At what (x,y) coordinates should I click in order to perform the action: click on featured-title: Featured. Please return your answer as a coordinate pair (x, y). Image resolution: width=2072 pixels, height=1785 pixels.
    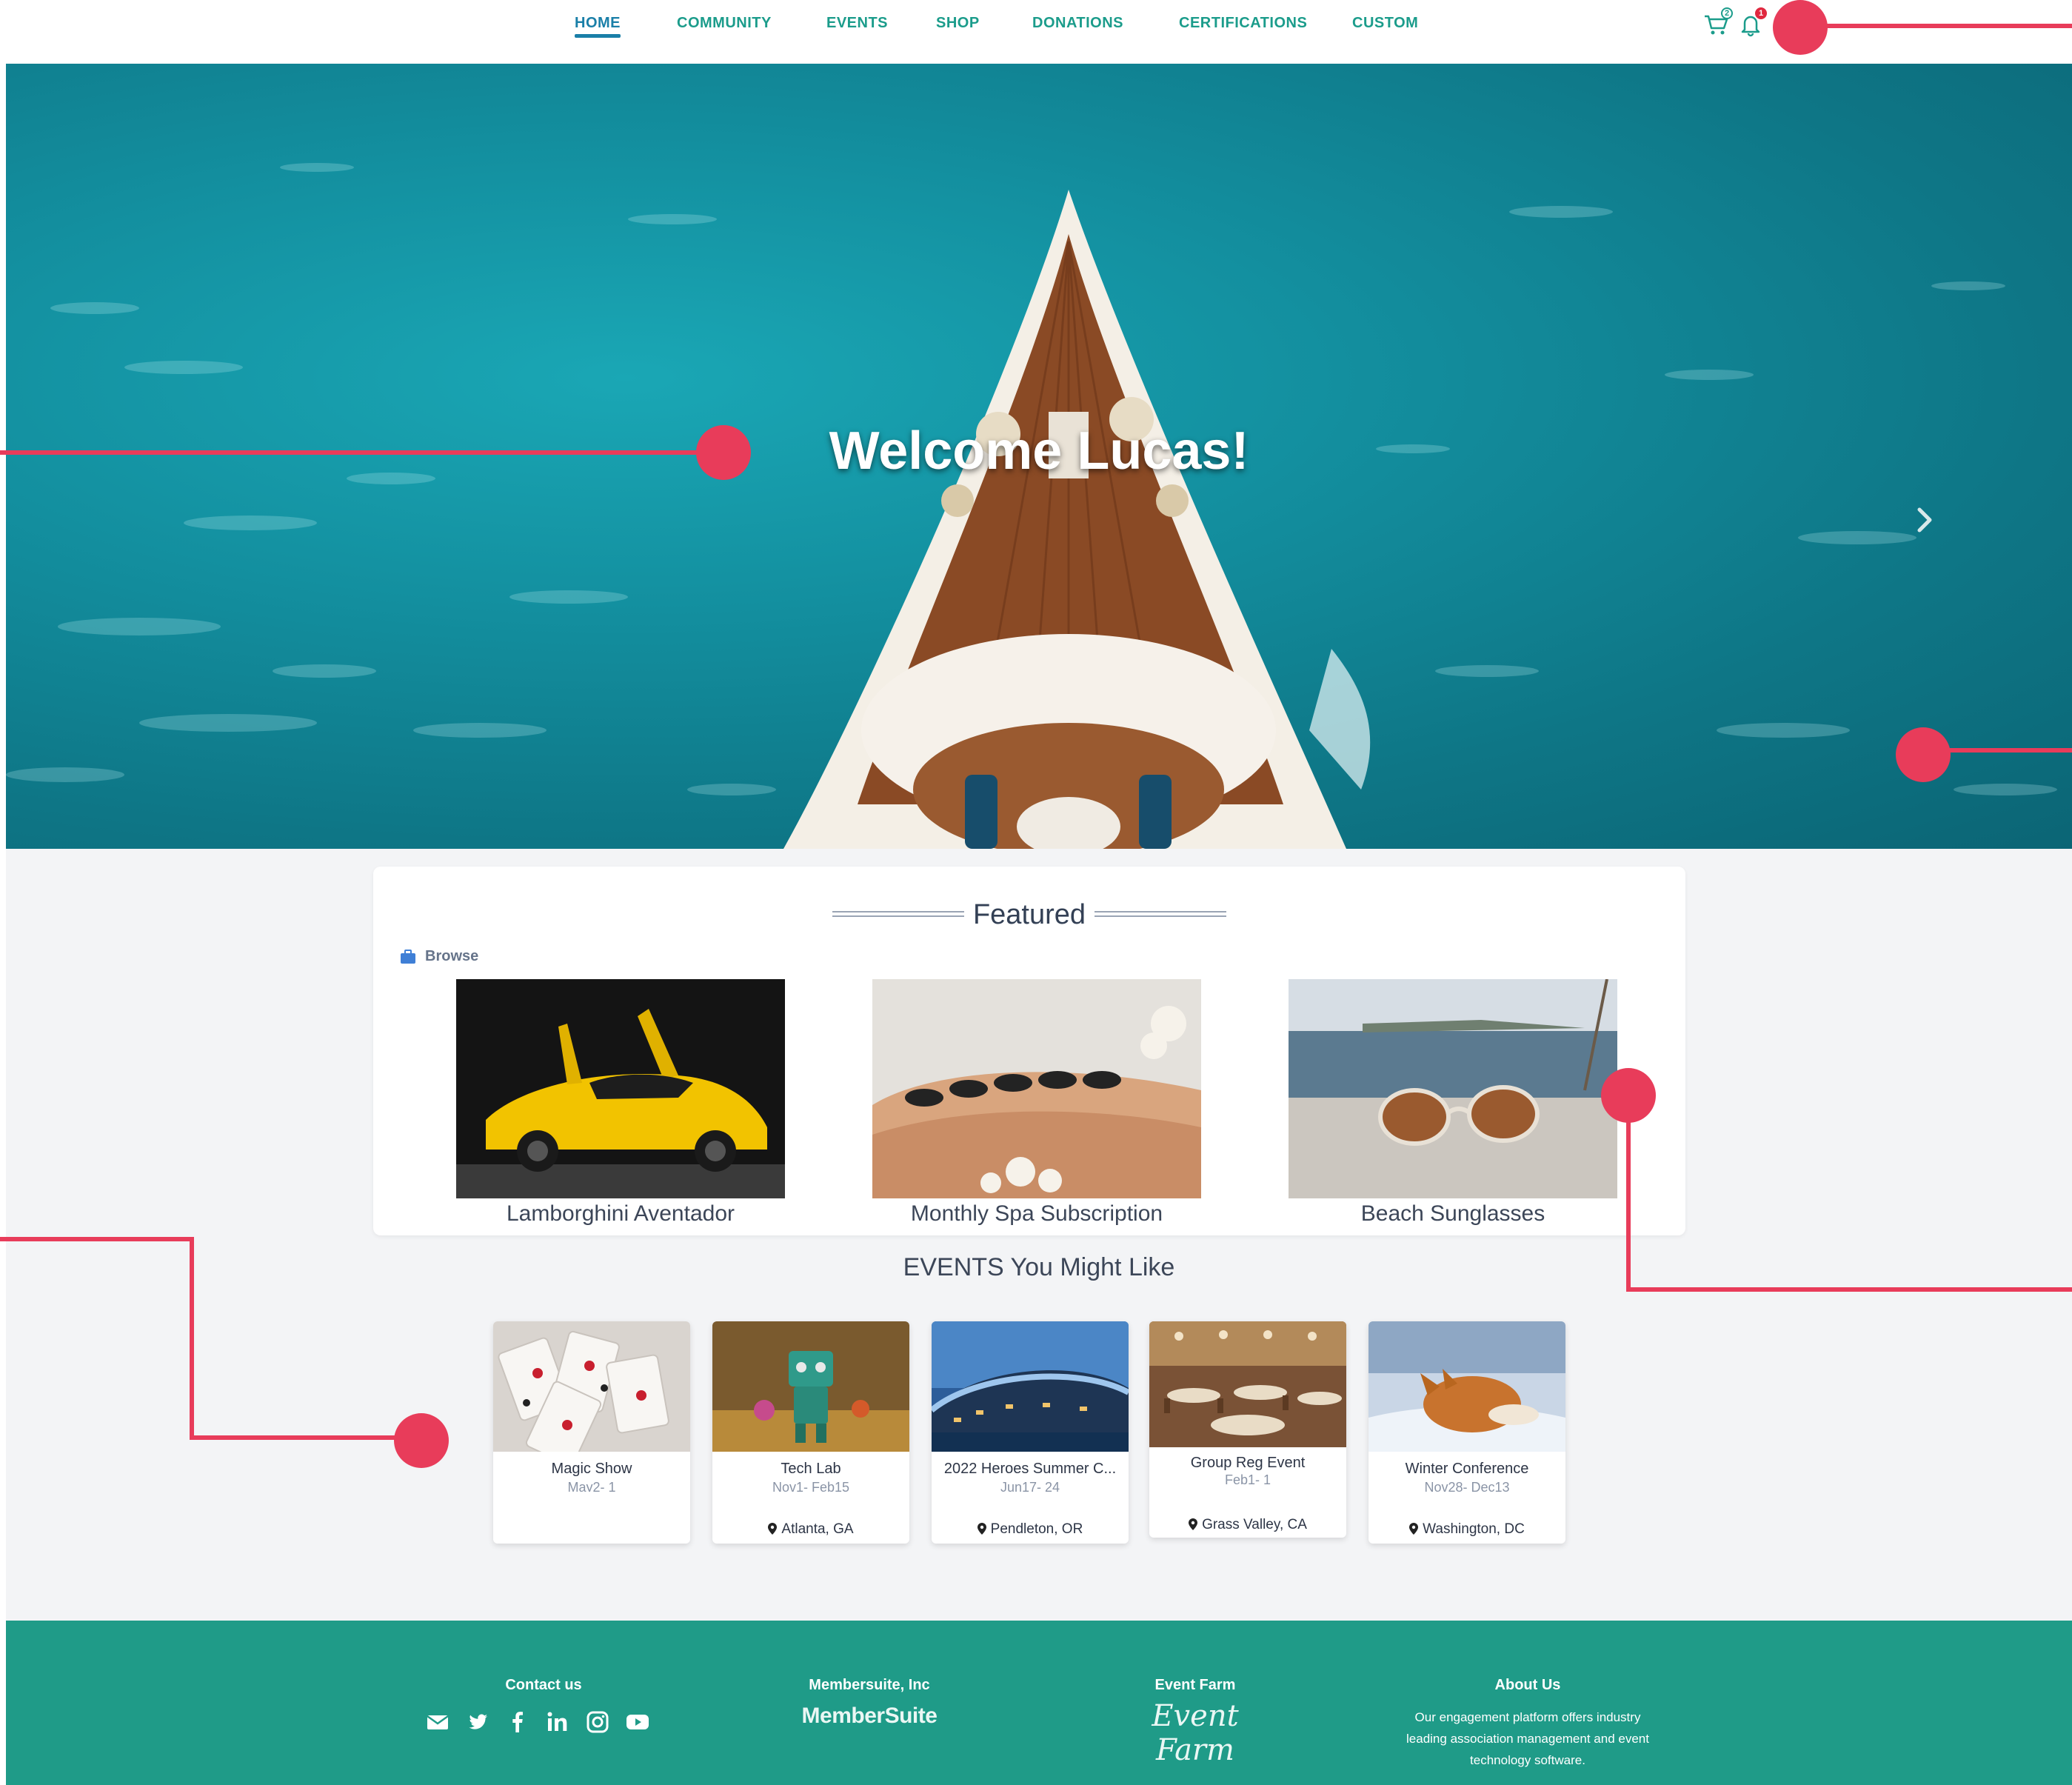
    Looking at the image, I should click on (1029, 915).